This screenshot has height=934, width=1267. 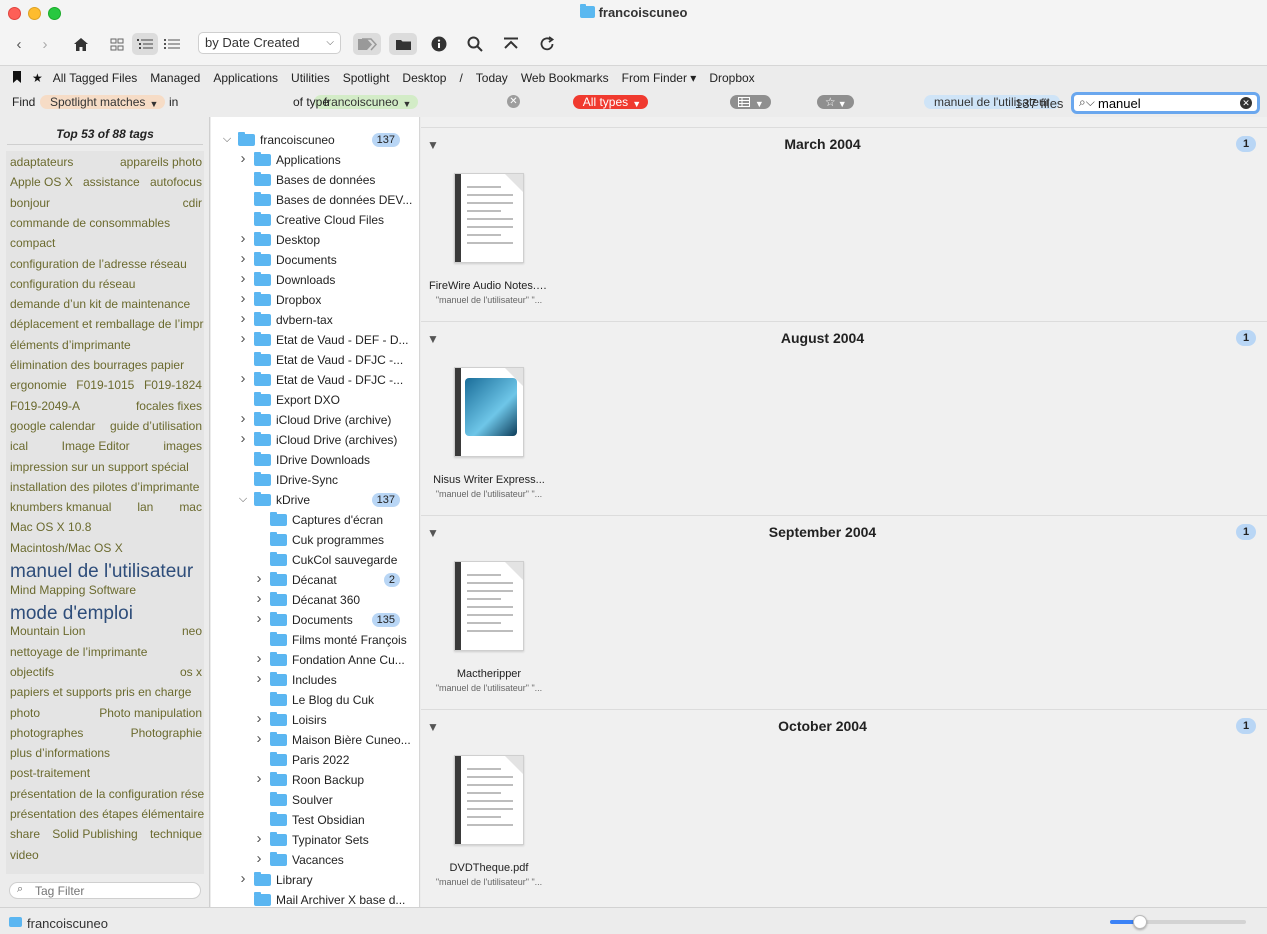 What do you see at coordinates (169, 406) in the screenshot?
I see `tag-focales-fixes: focales fixes` at bounding box center [169, 406].